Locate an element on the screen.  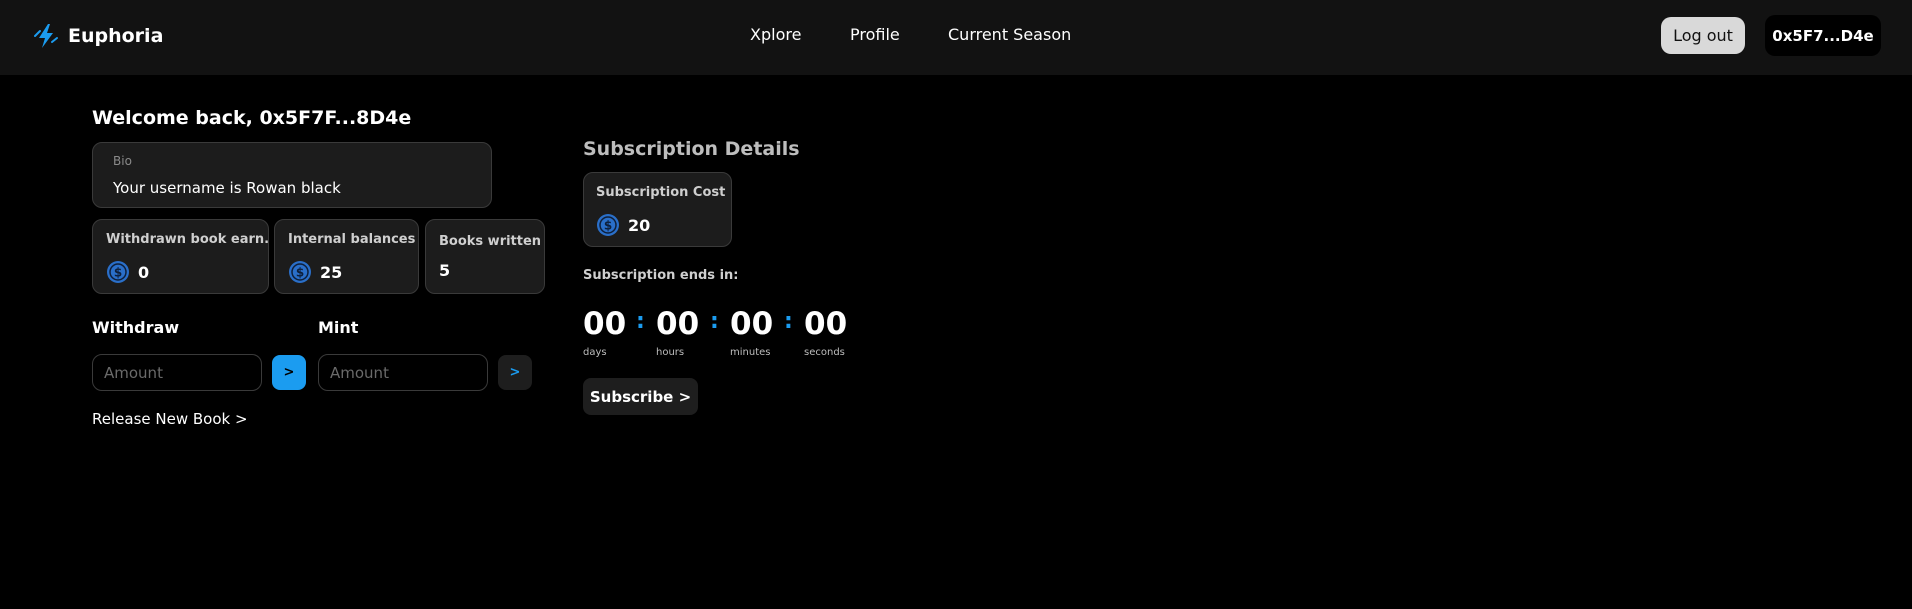
stat-value-row: $ 0 is located at coordinates (127, 272).